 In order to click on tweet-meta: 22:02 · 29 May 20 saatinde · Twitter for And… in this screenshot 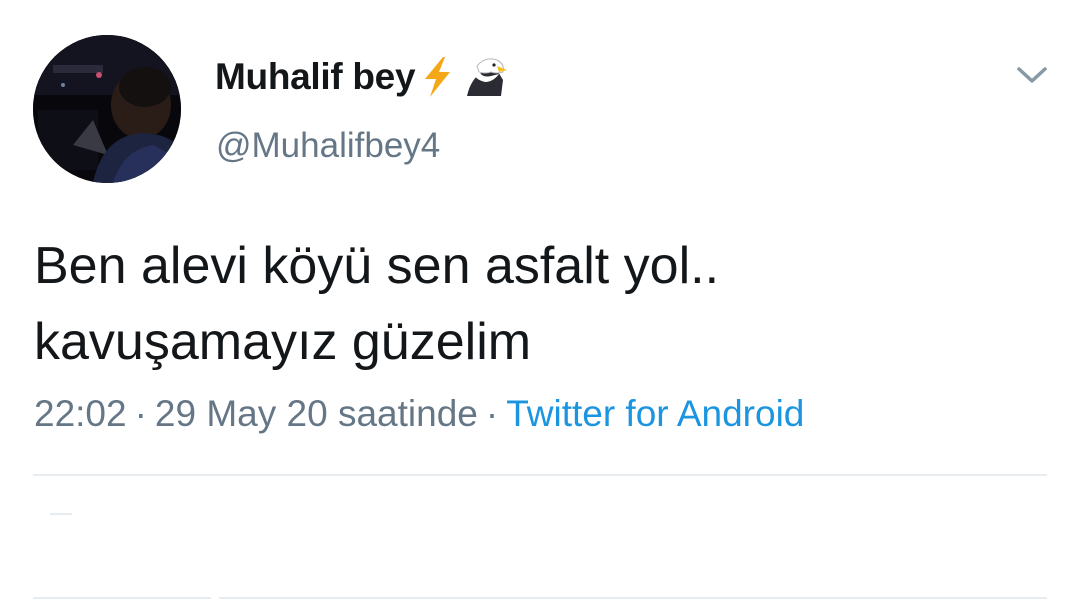, I will do `click(419, 414)`.